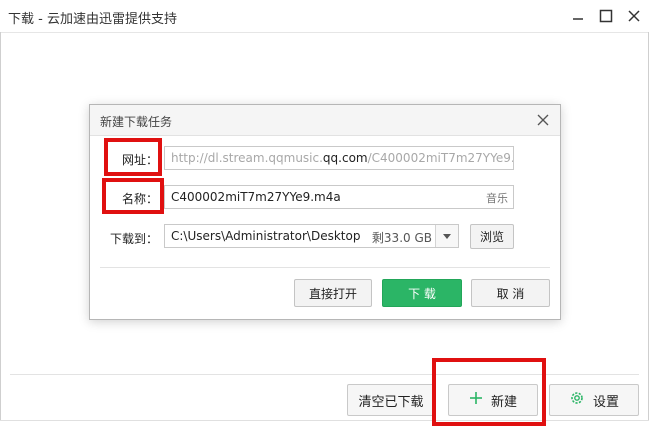 This screenshot has height=430, width=649. What do you see at coordinates (476, 400) in the screenshot?
I see `plus-icon` at bounding box center [476, 400].